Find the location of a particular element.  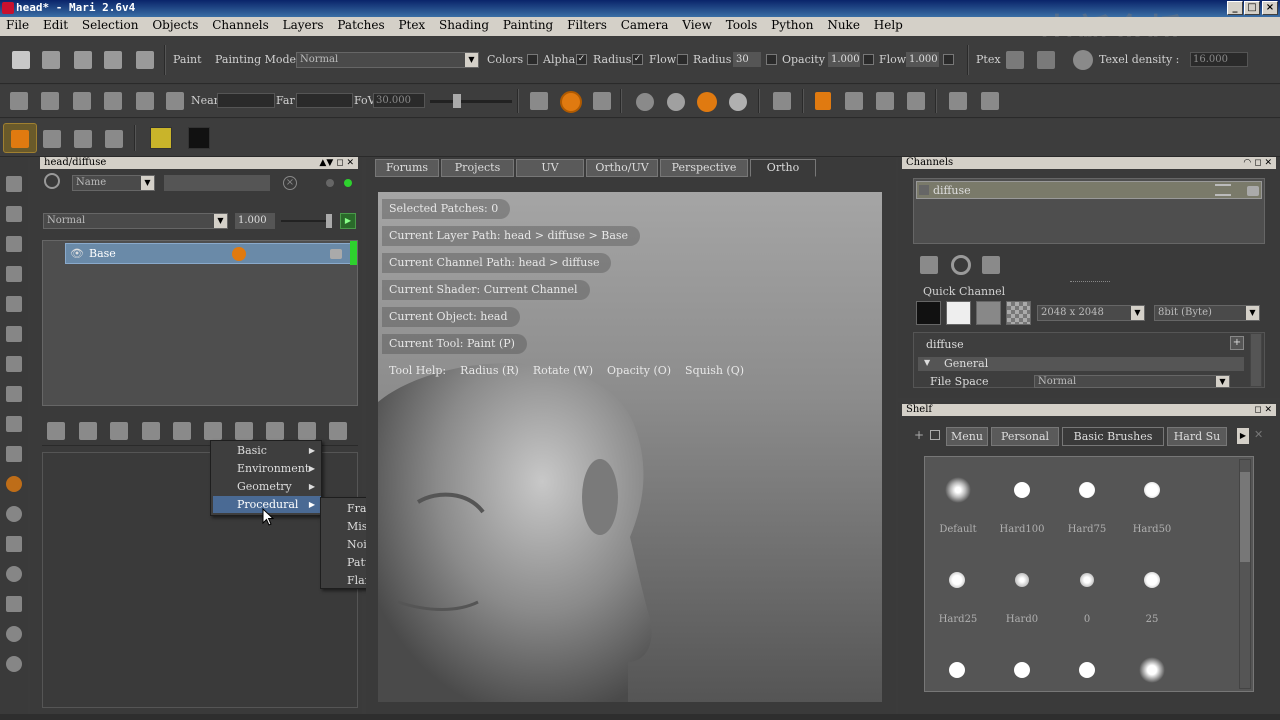

alpha-checkbox: ✓ is located at coordinates (581, 59).